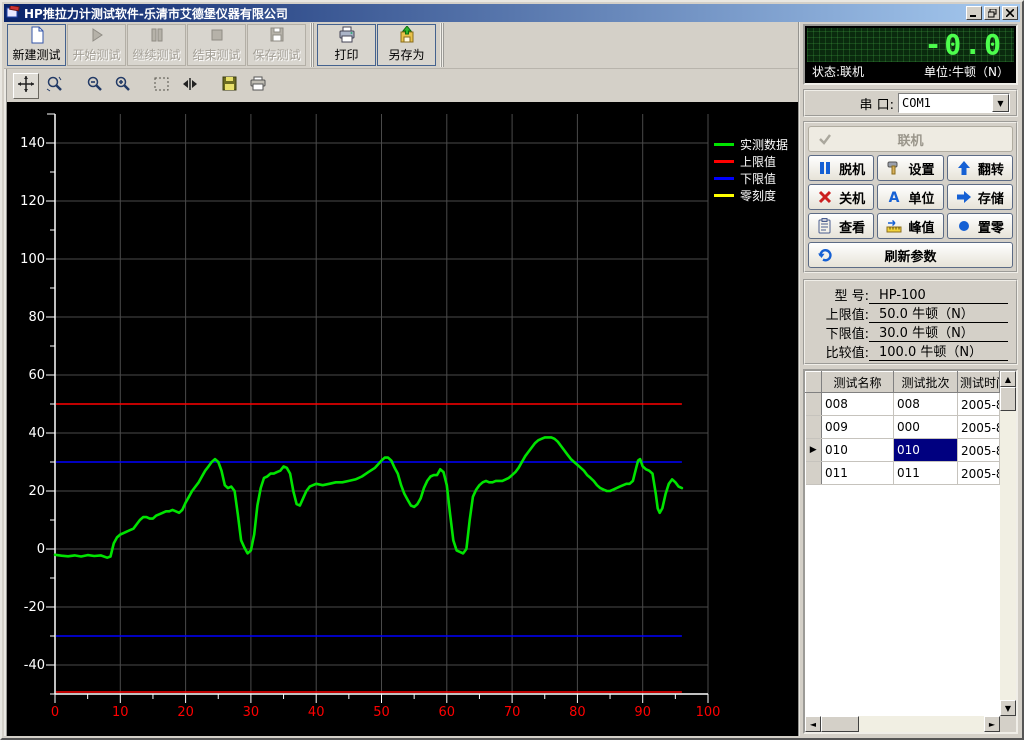 Image resolution: width=1024 pixels, height=740 pixels. Describe the element at coordinates (964, 197) in the screenshot. I see `arrow-right-icon` at that location.